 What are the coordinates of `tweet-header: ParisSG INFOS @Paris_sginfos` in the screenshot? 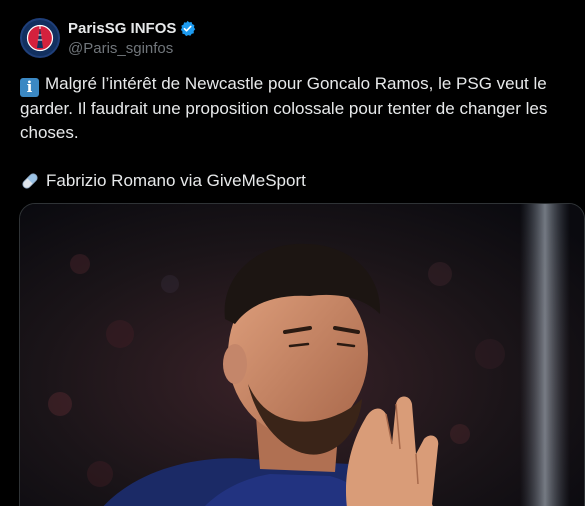 It's located at (108, 38).